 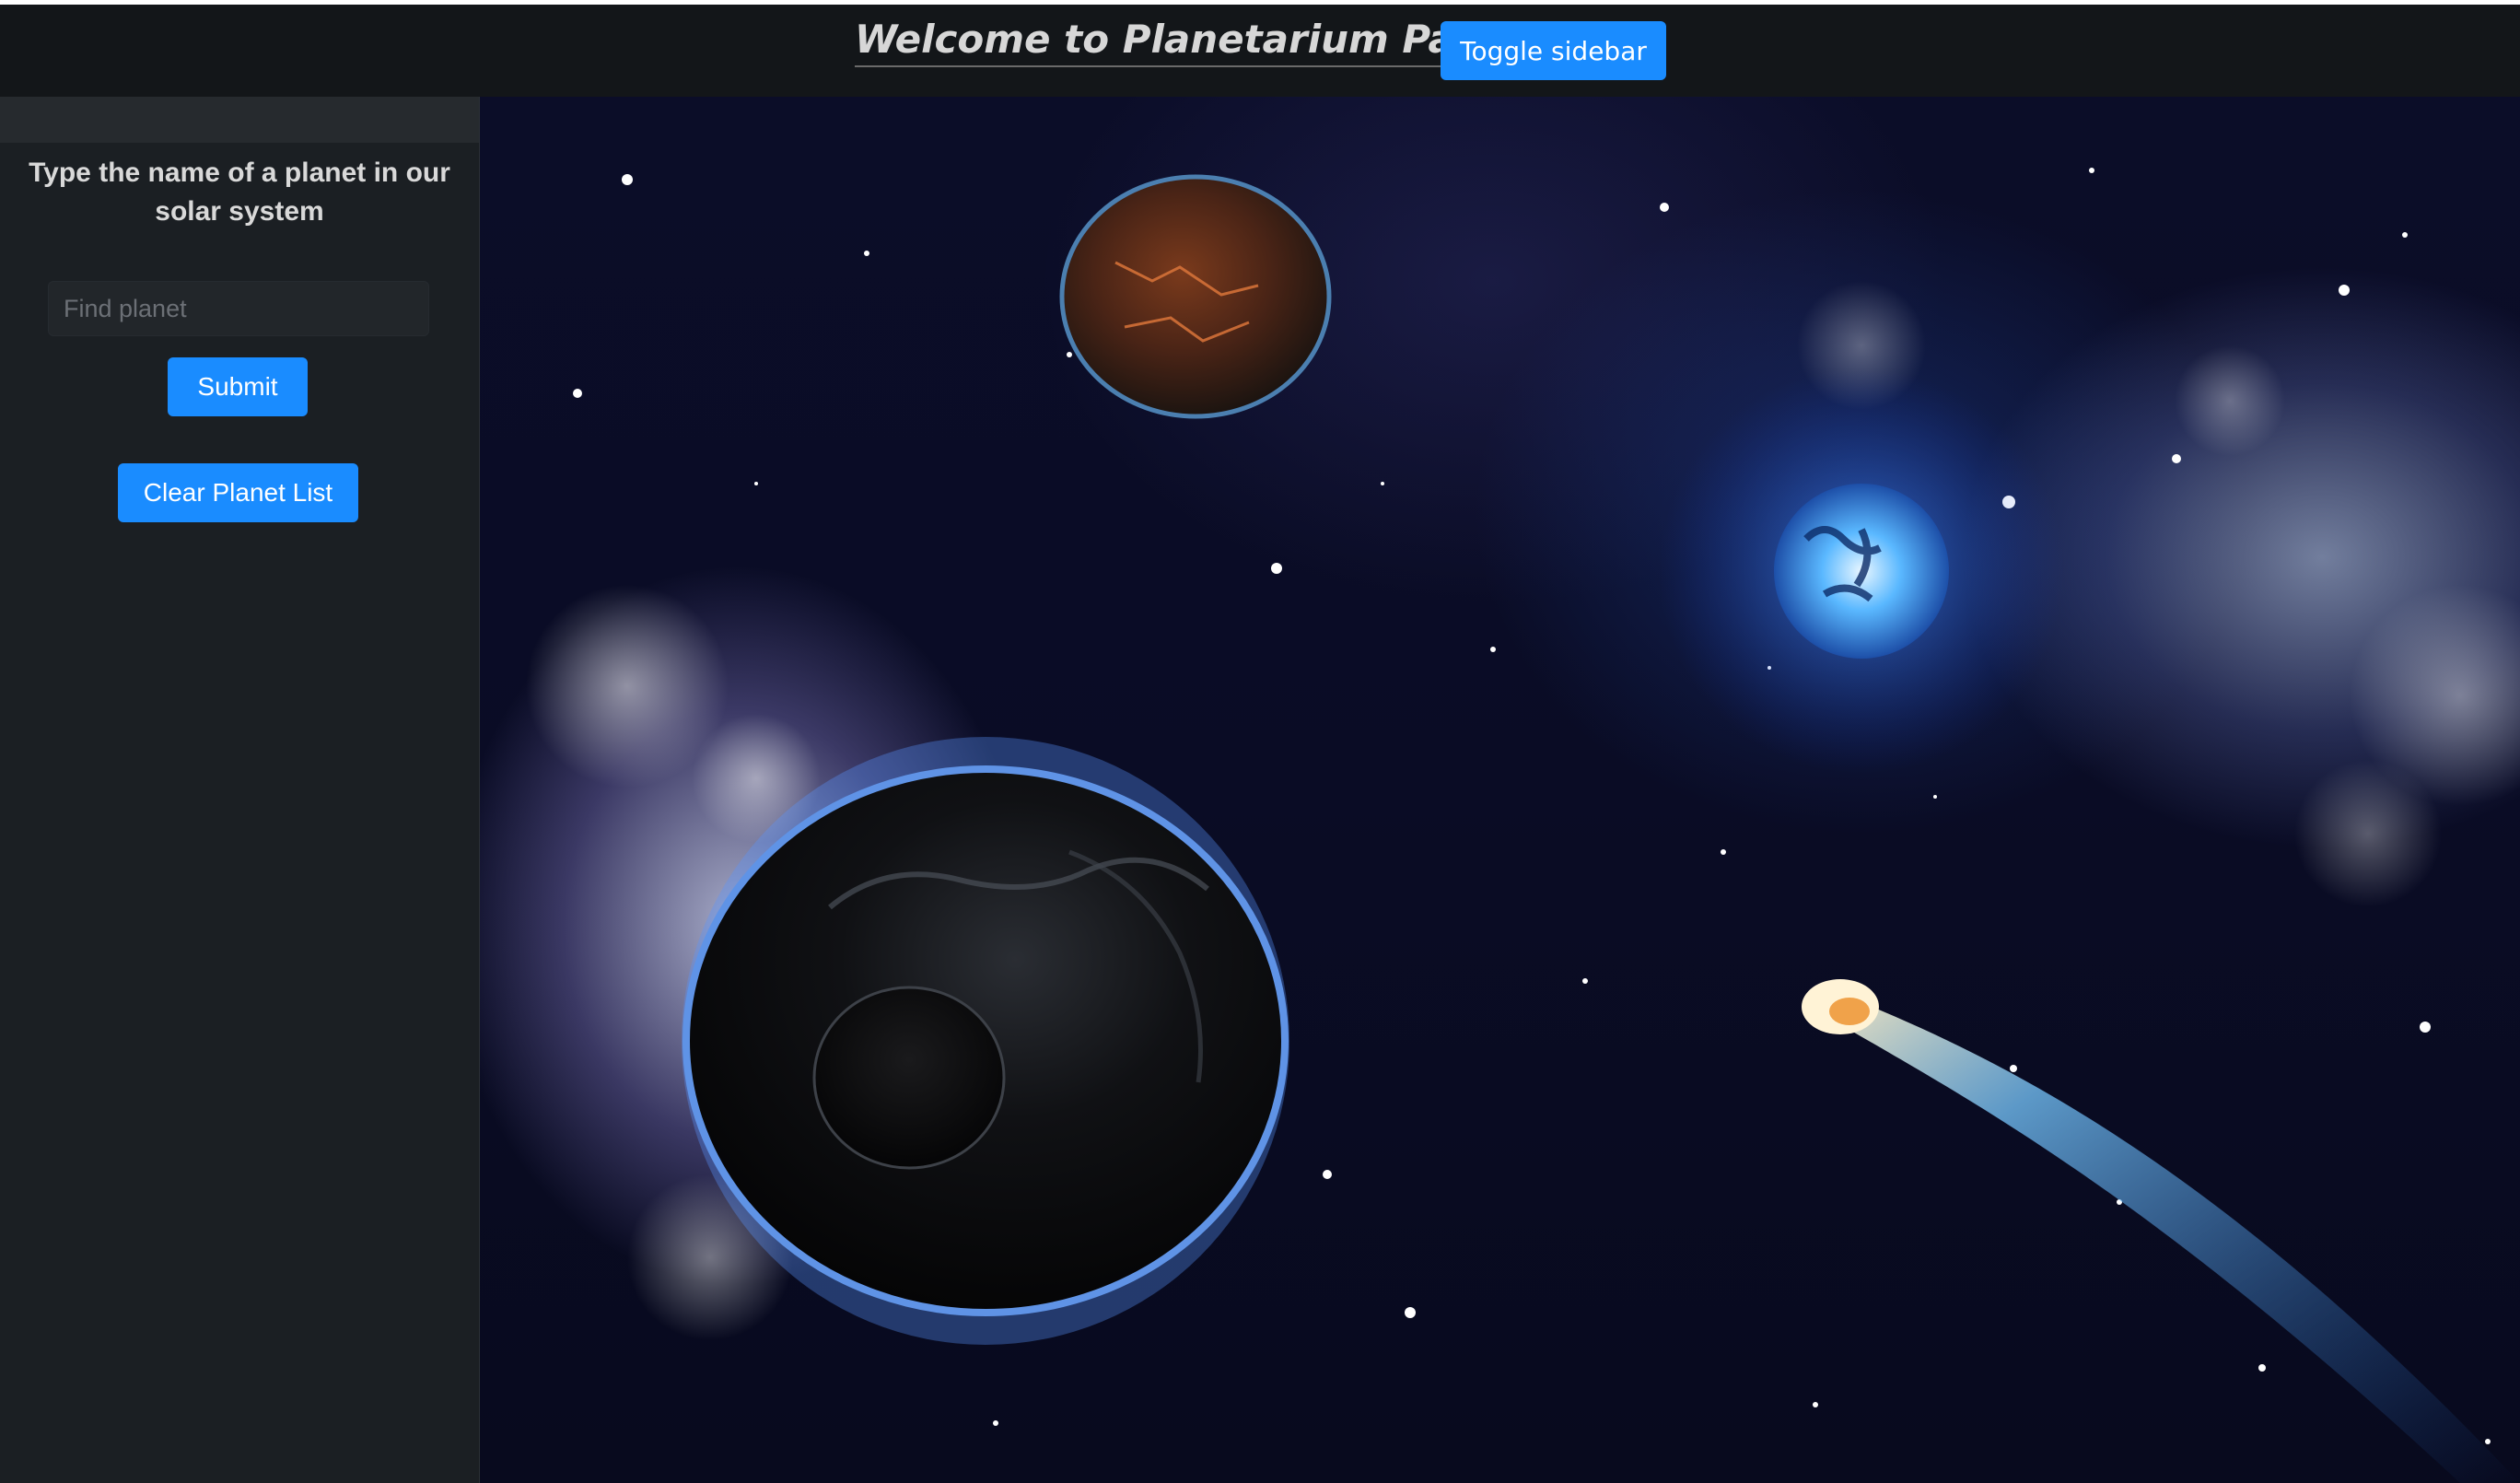 I want to click on comet-tail, so click(x=2174, y=1239).